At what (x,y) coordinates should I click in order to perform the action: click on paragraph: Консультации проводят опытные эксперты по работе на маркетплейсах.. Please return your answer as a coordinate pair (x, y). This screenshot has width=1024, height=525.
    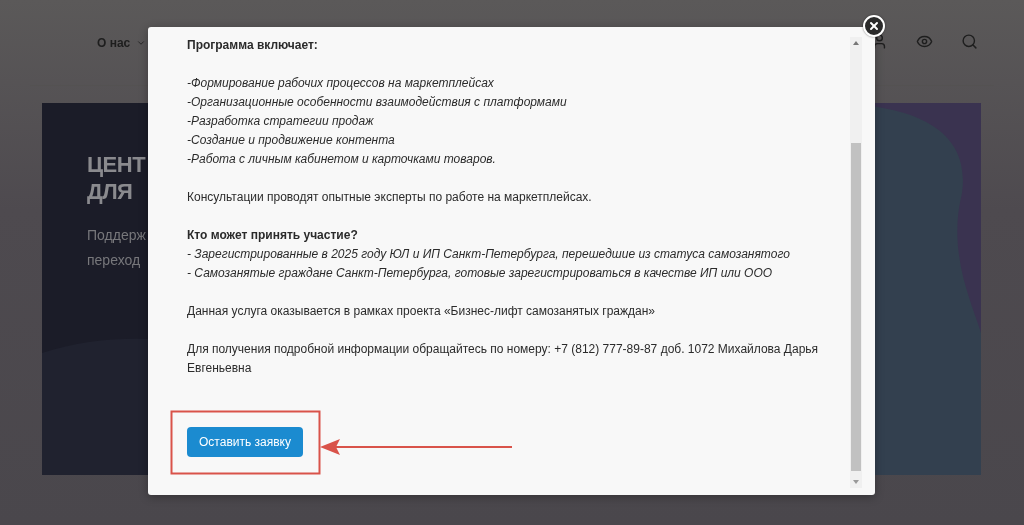
    Looking at the image, I should click on (390, 197).